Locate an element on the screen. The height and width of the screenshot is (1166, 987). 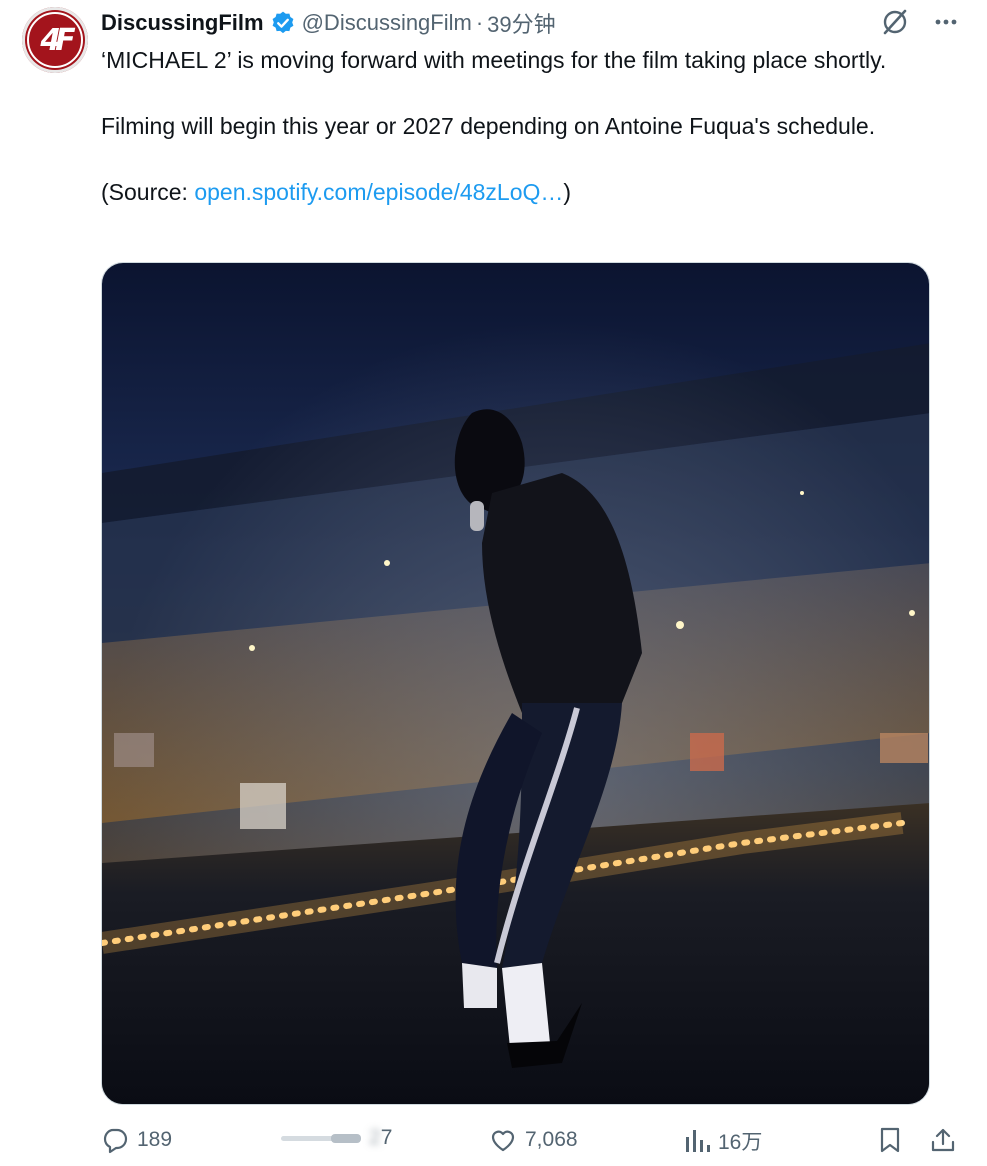
views-button: 16万 is located at coordinates (723, 1141).